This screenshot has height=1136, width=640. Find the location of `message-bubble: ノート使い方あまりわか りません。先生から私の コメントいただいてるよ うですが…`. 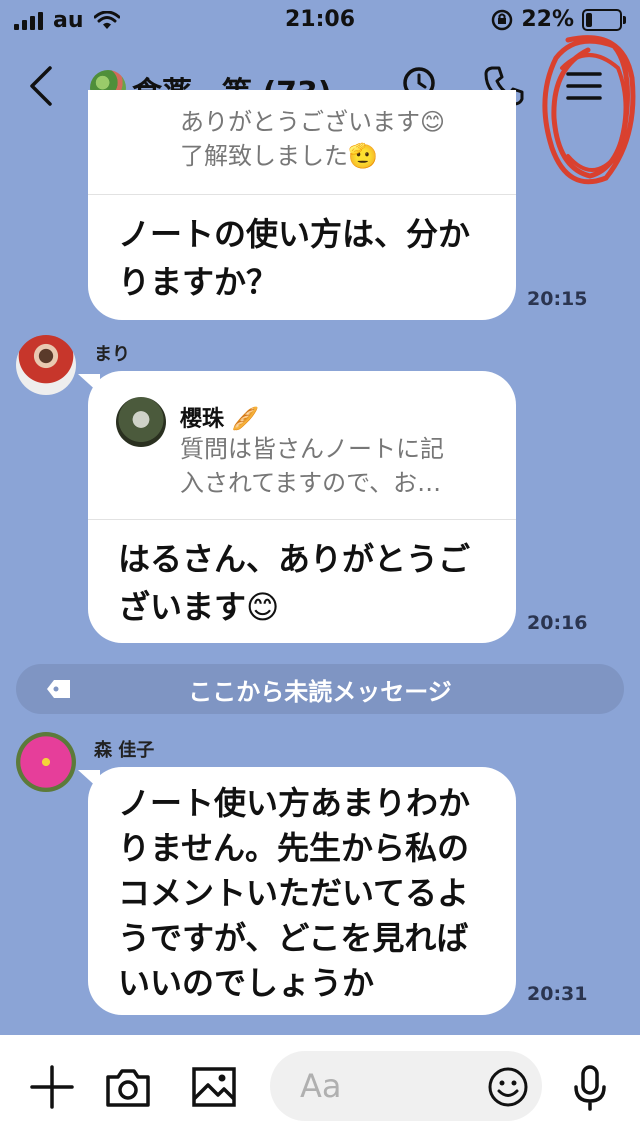

message-bubble: ノート使い方あまりわか りません。先生から私の コメントいただいてるよ うですが… is located at coordinates (302, 891).